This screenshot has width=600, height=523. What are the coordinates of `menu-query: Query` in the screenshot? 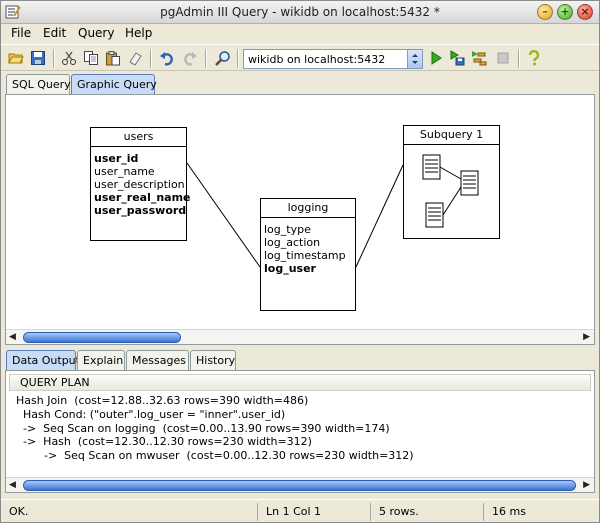 It's located at (96, 33).